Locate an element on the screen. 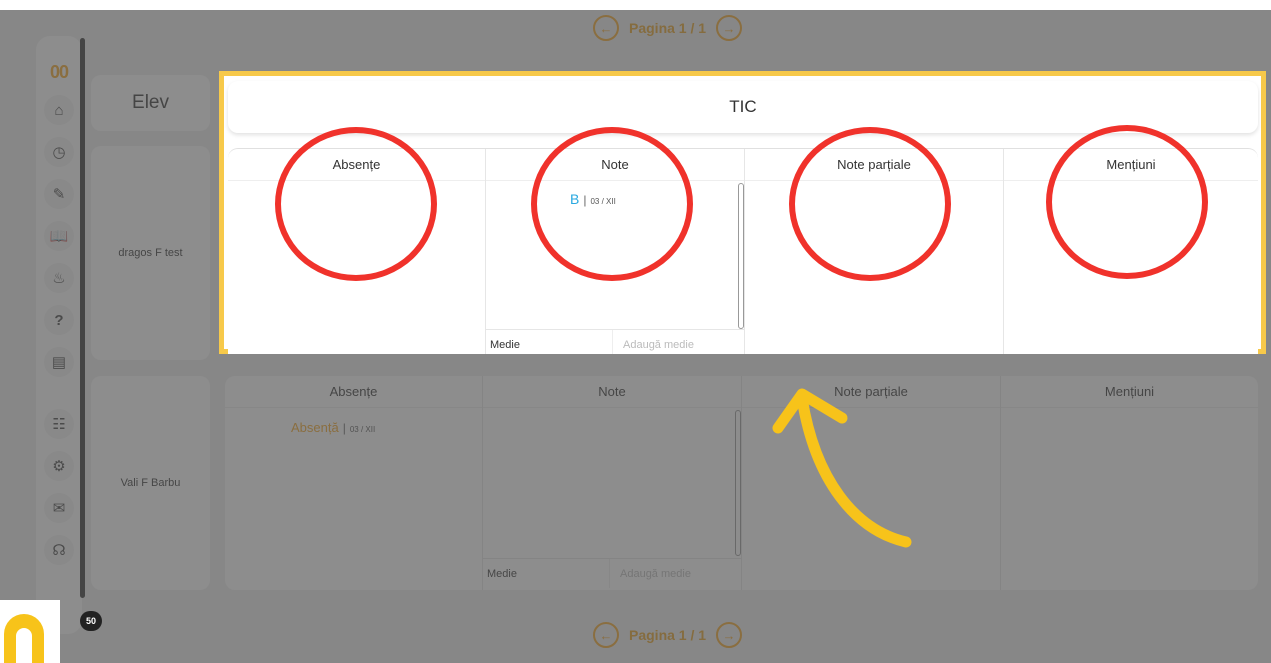 This screenshot has height=663, width=1271. elev-header: Elev is located at coordinates (150, 103).